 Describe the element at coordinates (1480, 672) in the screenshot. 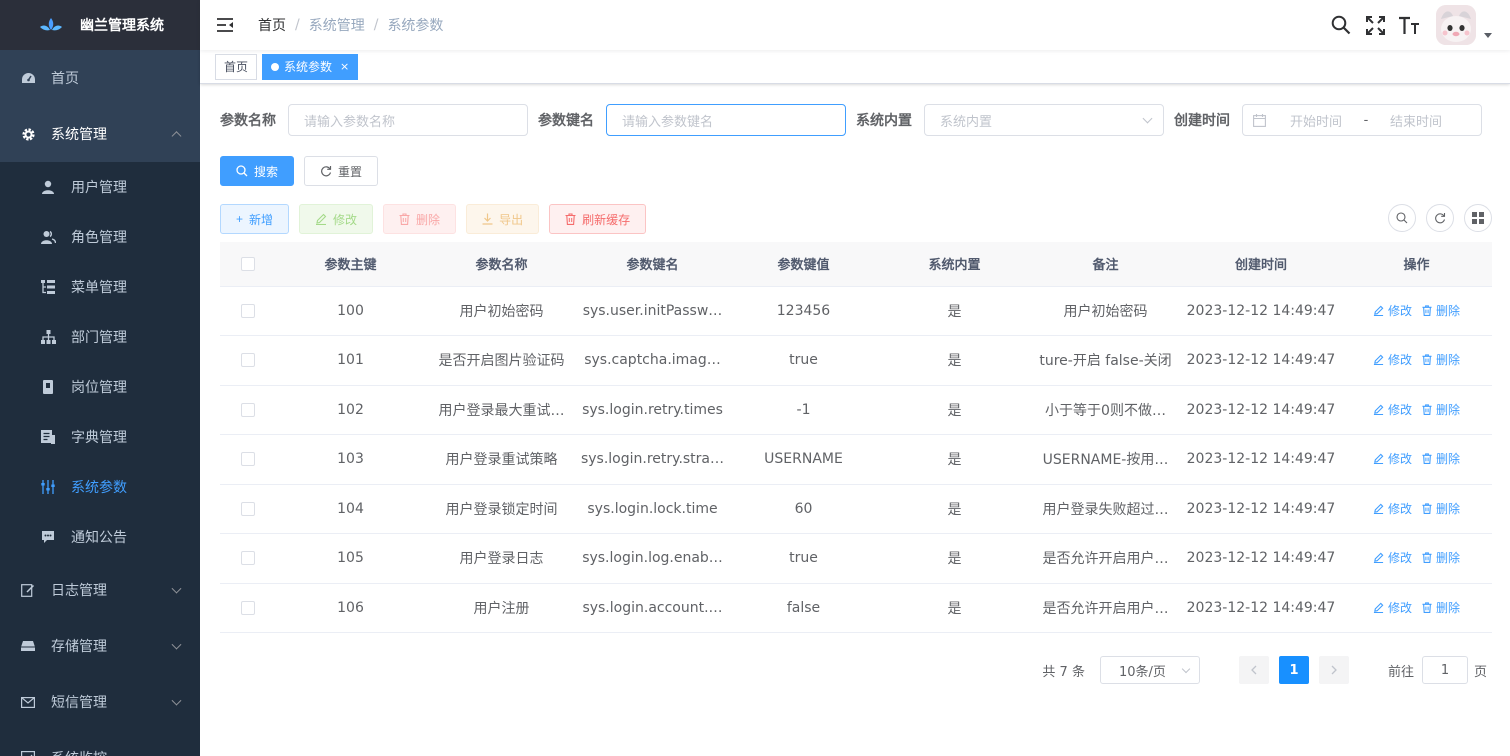

I see `page-unit-label: 页` at that location.